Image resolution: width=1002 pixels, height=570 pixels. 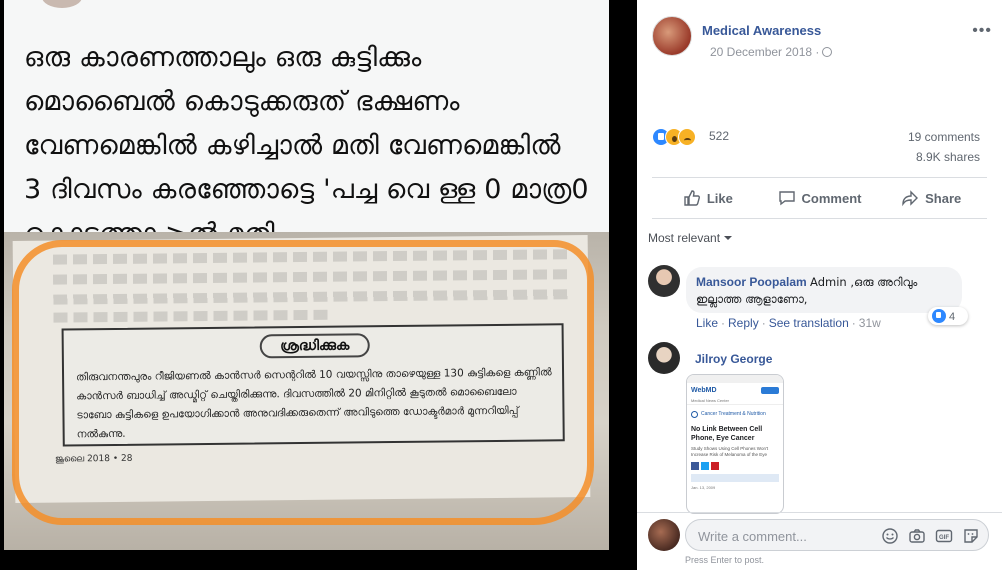 I want to click on caption-line: മൊബൈൽ കൊടുക്കരുത് ഭക്ഷണം, so click(x=242, y=101).